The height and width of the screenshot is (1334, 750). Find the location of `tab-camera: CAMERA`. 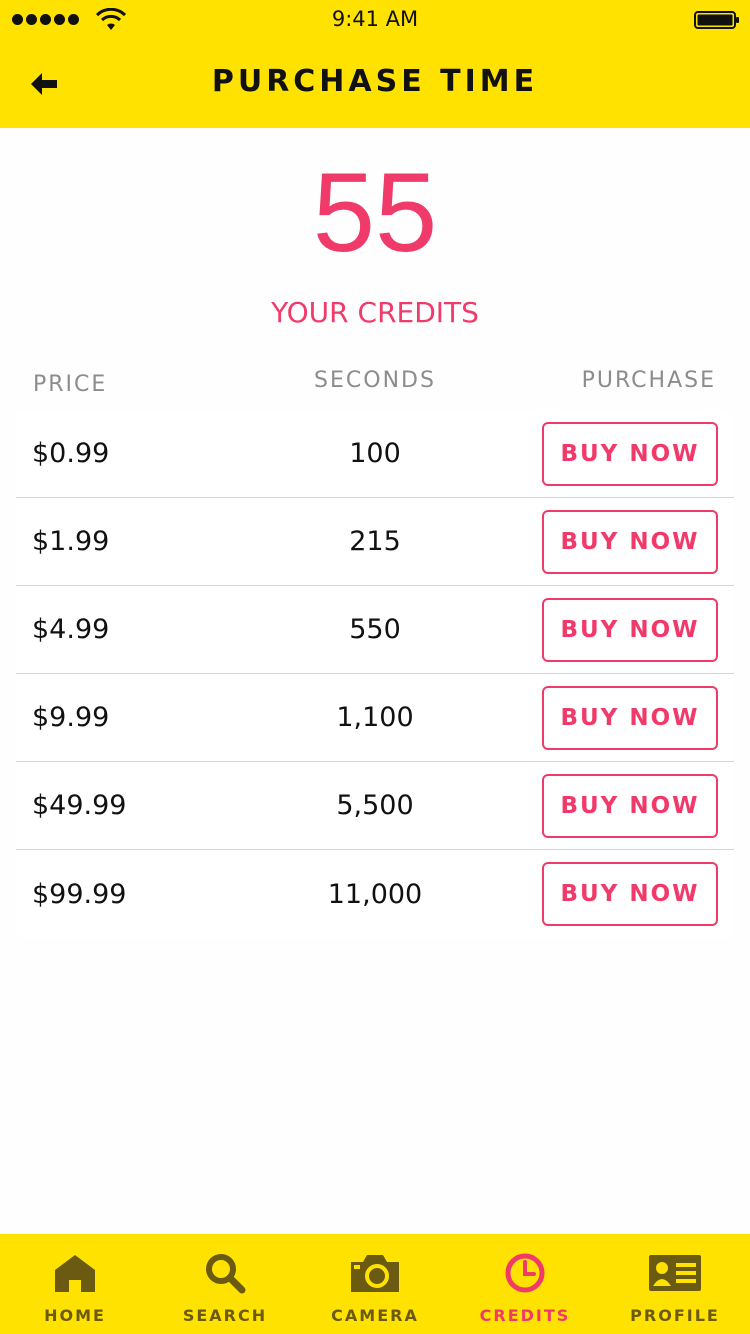

tab-camera: CAMERA is located at coordinates (375, 1284).